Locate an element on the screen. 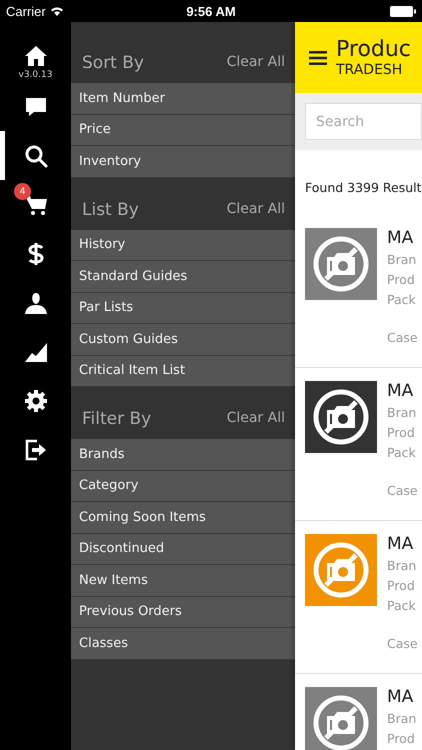  filter-option: Item Number is located at coordinates (183, 98).